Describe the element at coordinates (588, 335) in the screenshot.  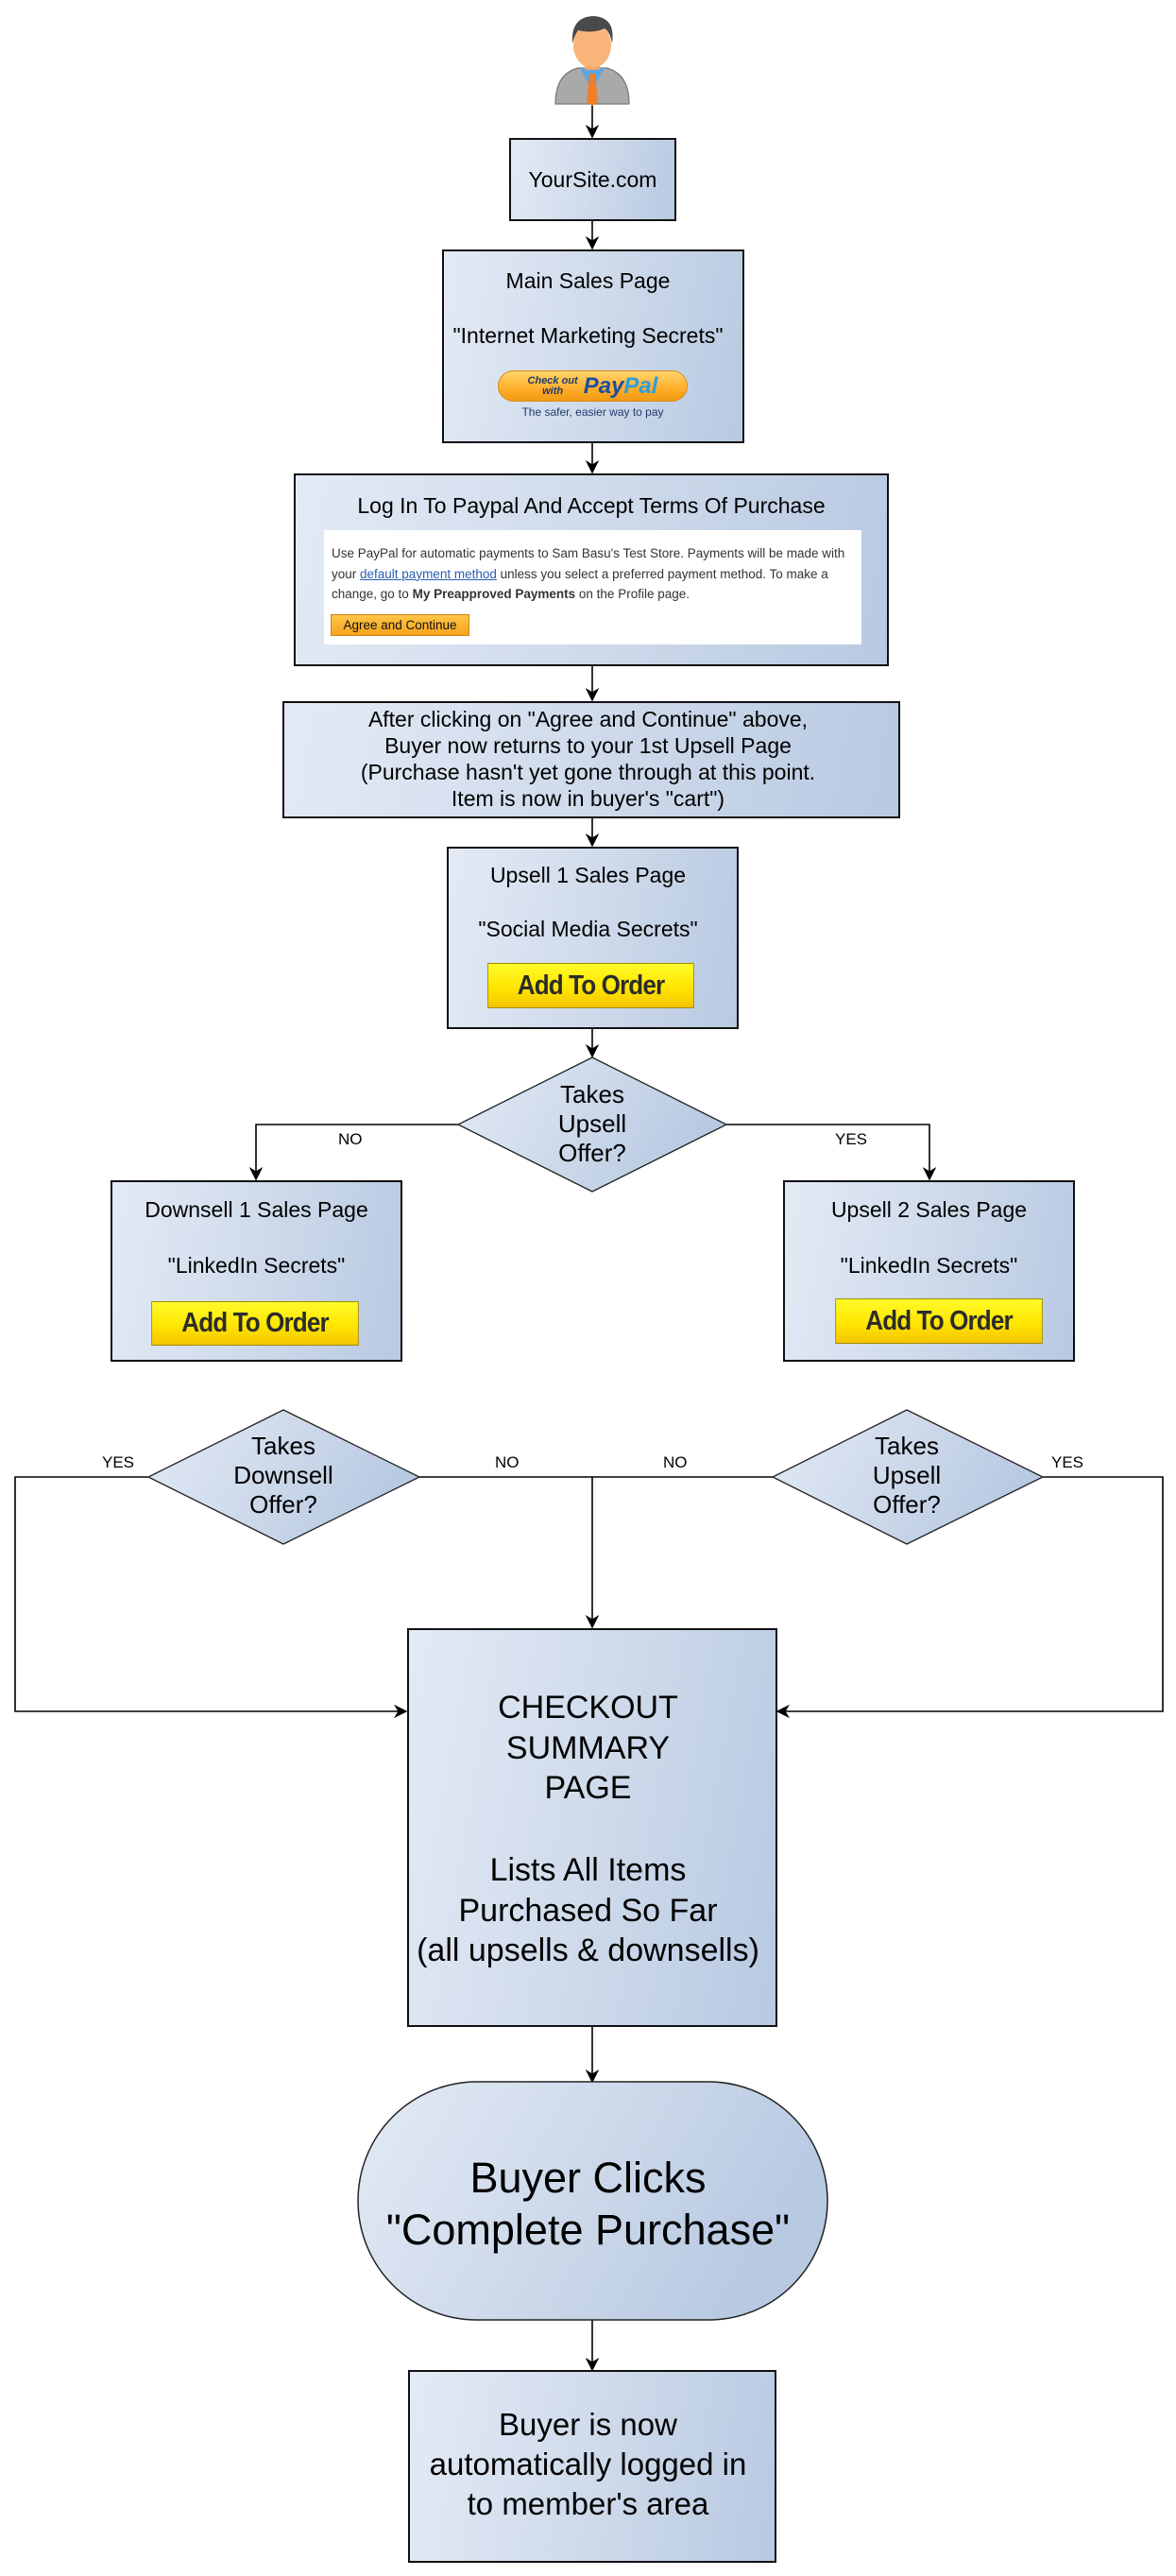
I see `main-sales-product: "Internet Marketing Secrets"` at that location.